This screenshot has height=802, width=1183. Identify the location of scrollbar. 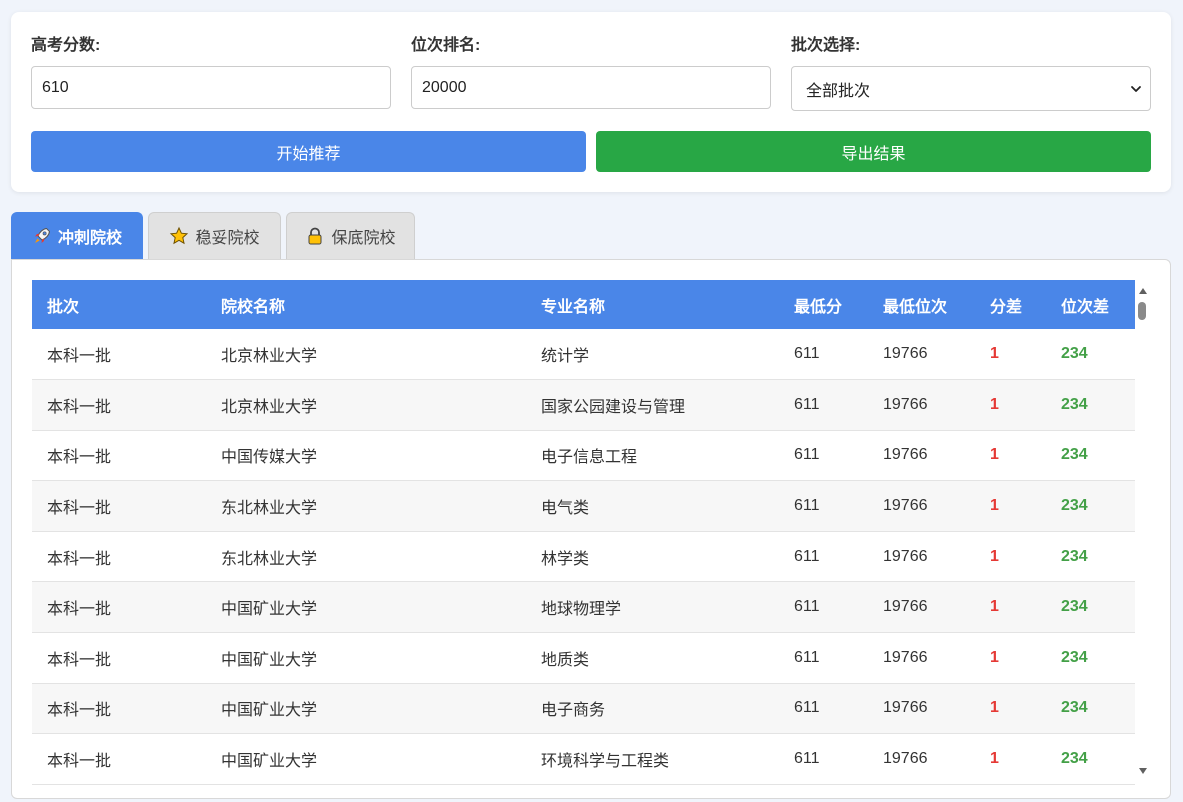
(1144, 530).